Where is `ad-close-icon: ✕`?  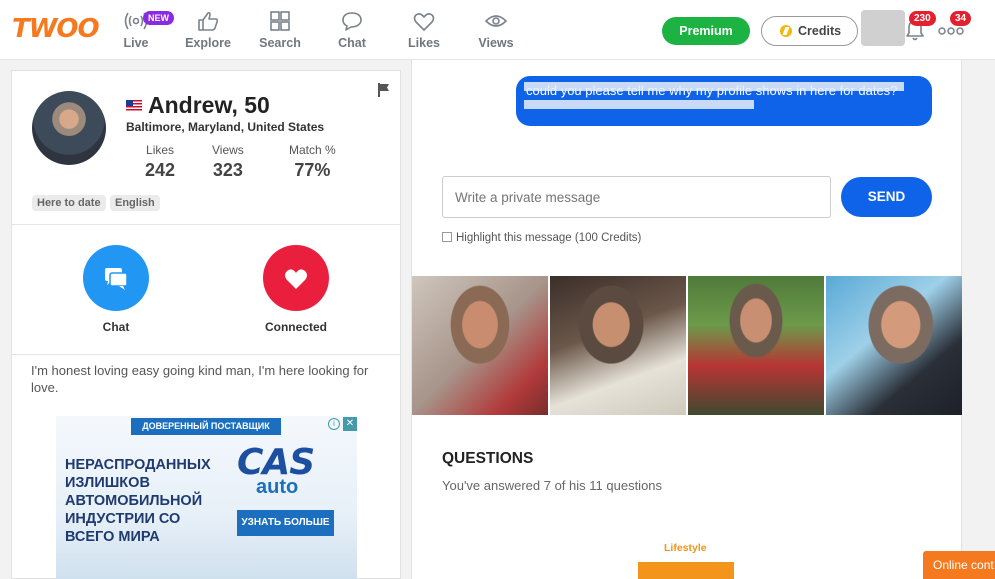
ad-close-icon: ✕ is located at coordinates (350, 424).